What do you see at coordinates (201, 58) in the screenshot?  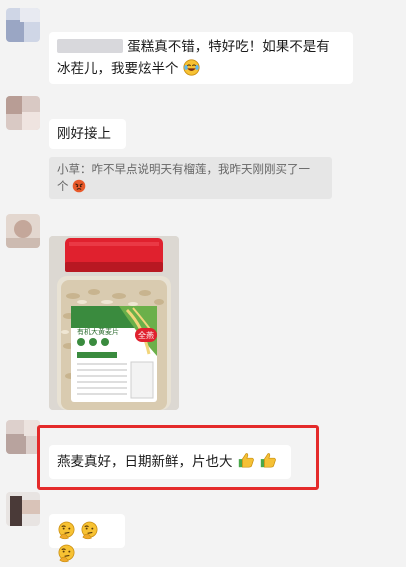 I see `message-bubble: 蛋糕真不错，特好吃！如果不是有 冰茬儿，我要炫半个` at bounding box center [201, 58].